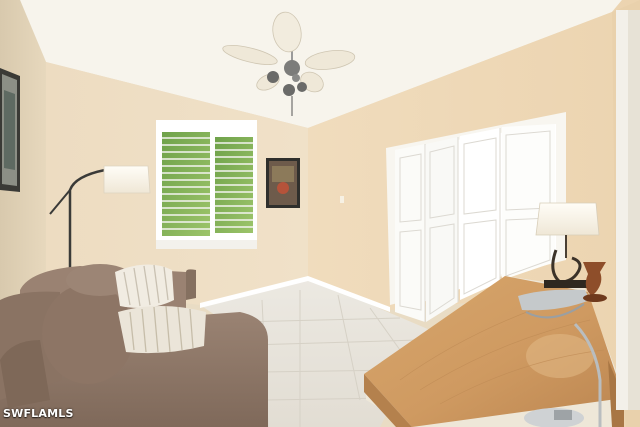 The image size is (640, 427). What do you see at coordinates (342, 199) in the screenshot?
I see `light-switch` at bounding box center [342, 199].